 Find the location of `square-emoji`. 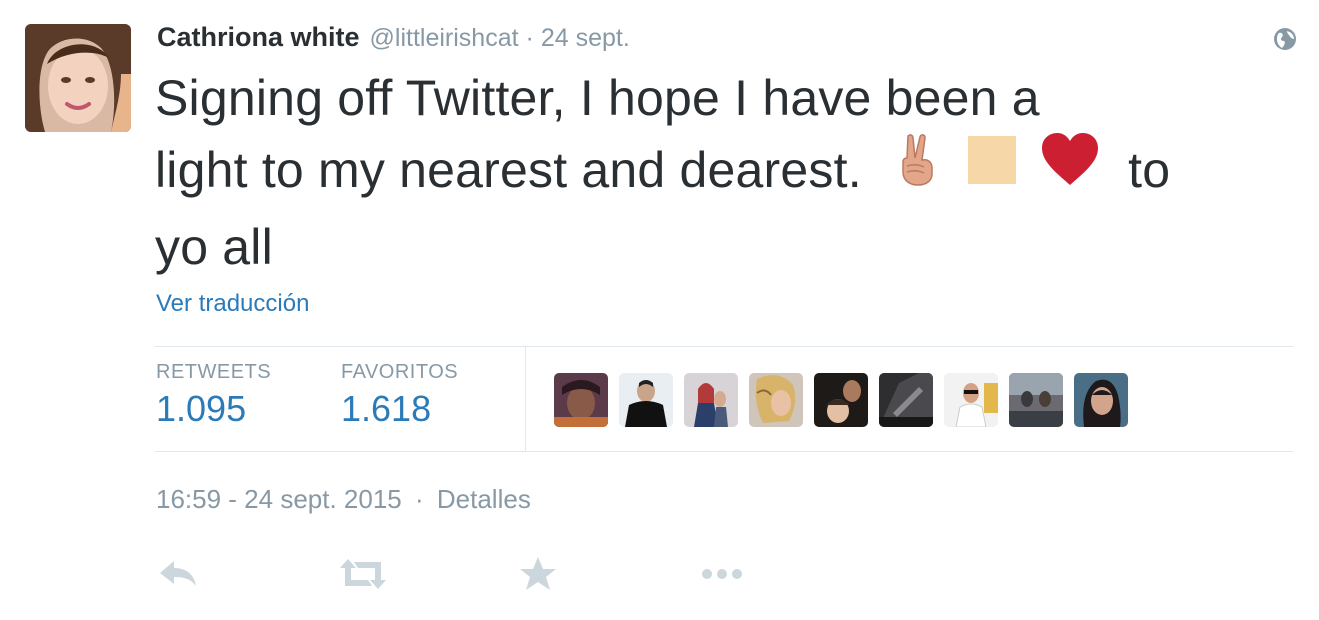

square-emoji is located at coordinates (992, 169).